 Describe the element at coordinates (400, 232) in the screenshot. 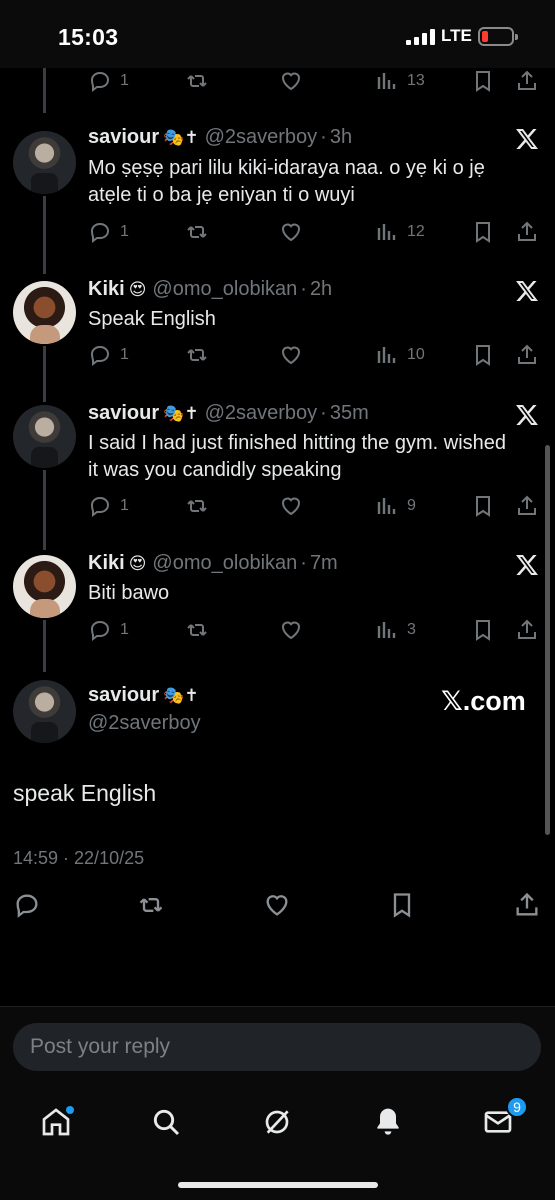

I see `views-button: 12` at that location.